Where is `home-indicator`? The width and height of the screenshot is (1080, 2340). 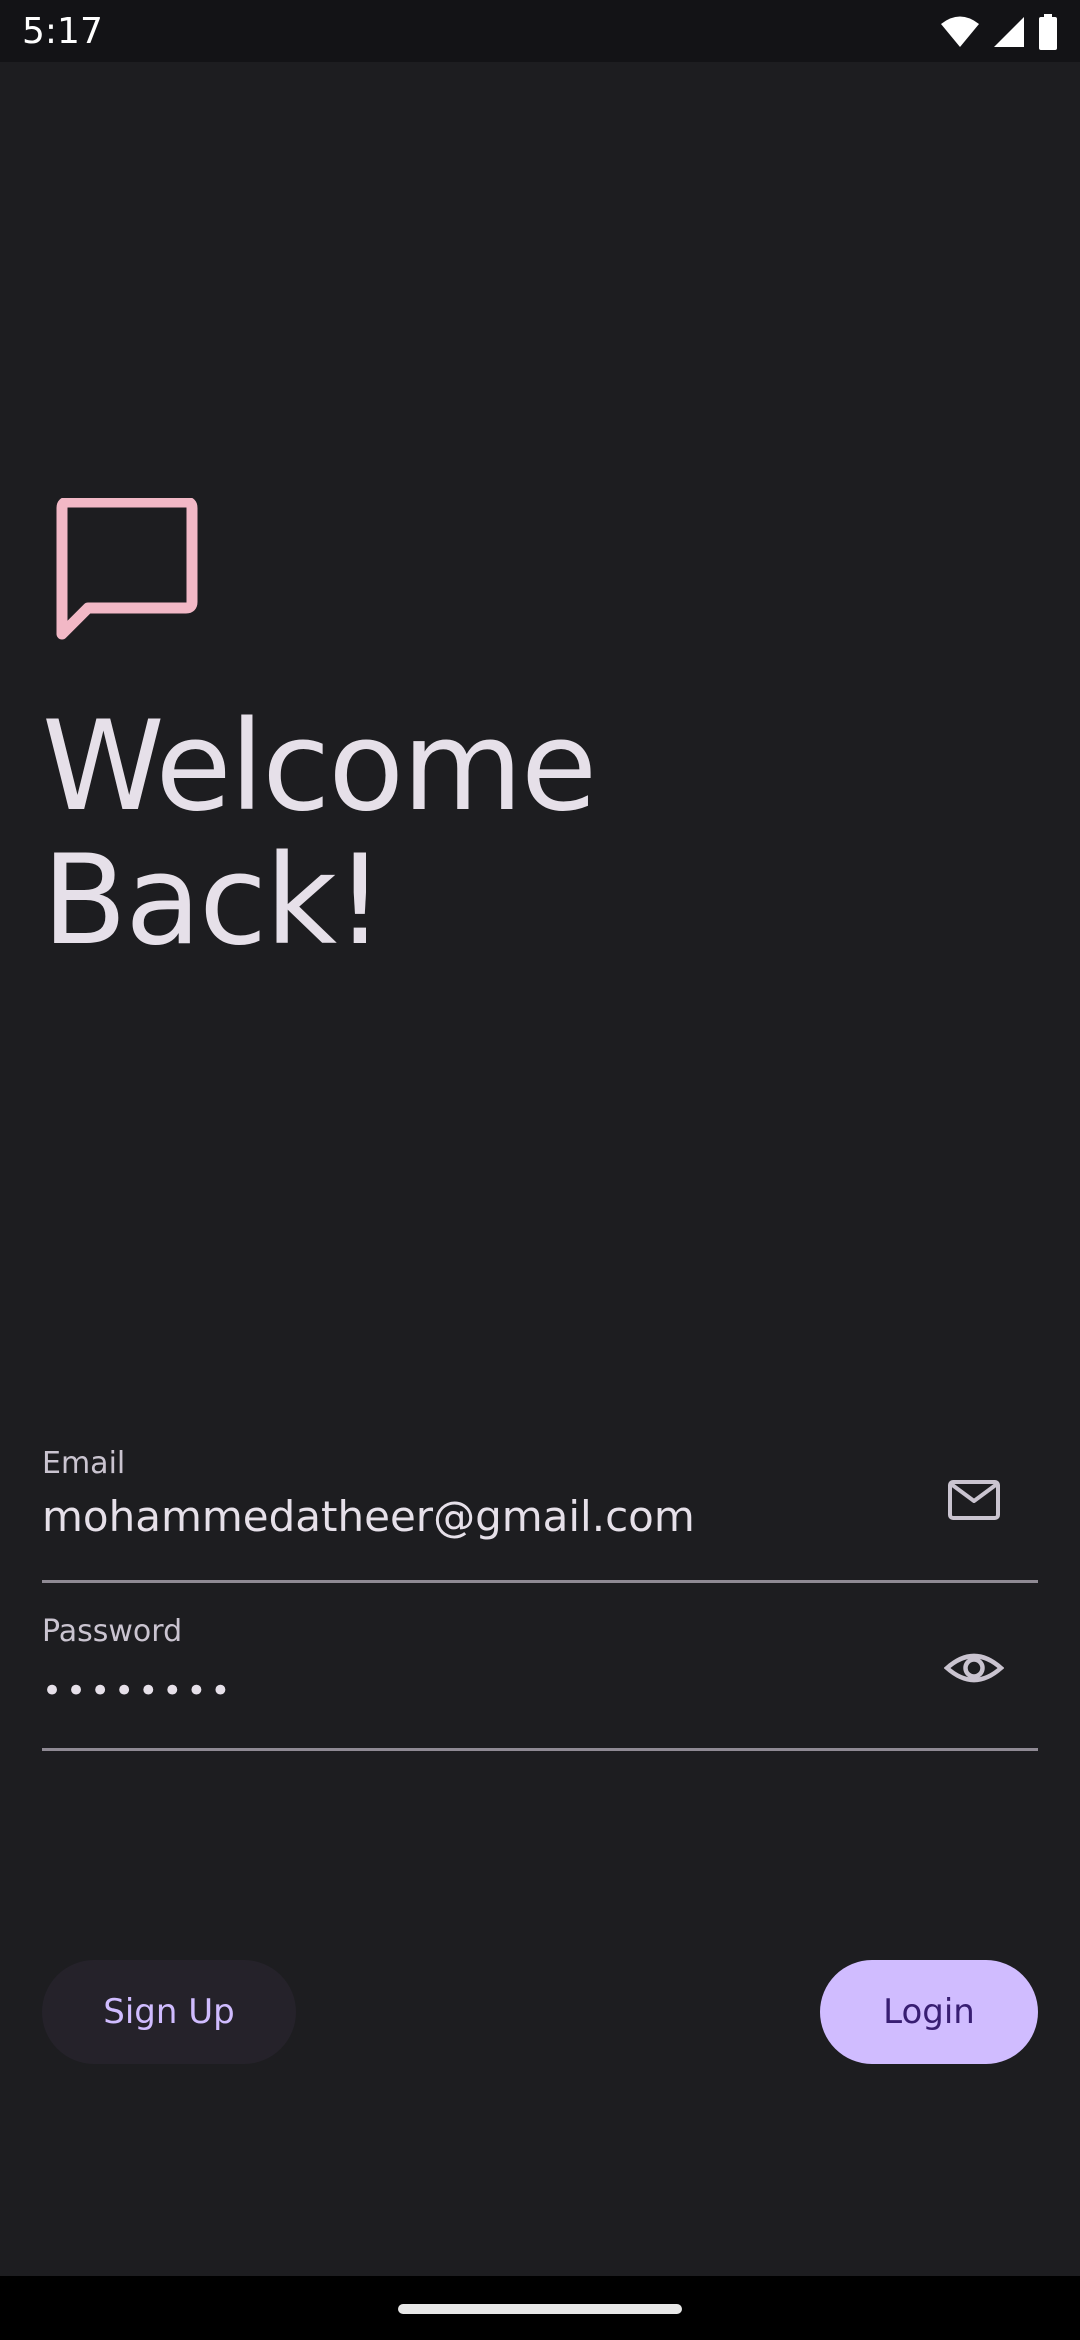
home-indicator is located at coordinates (540, 2309).